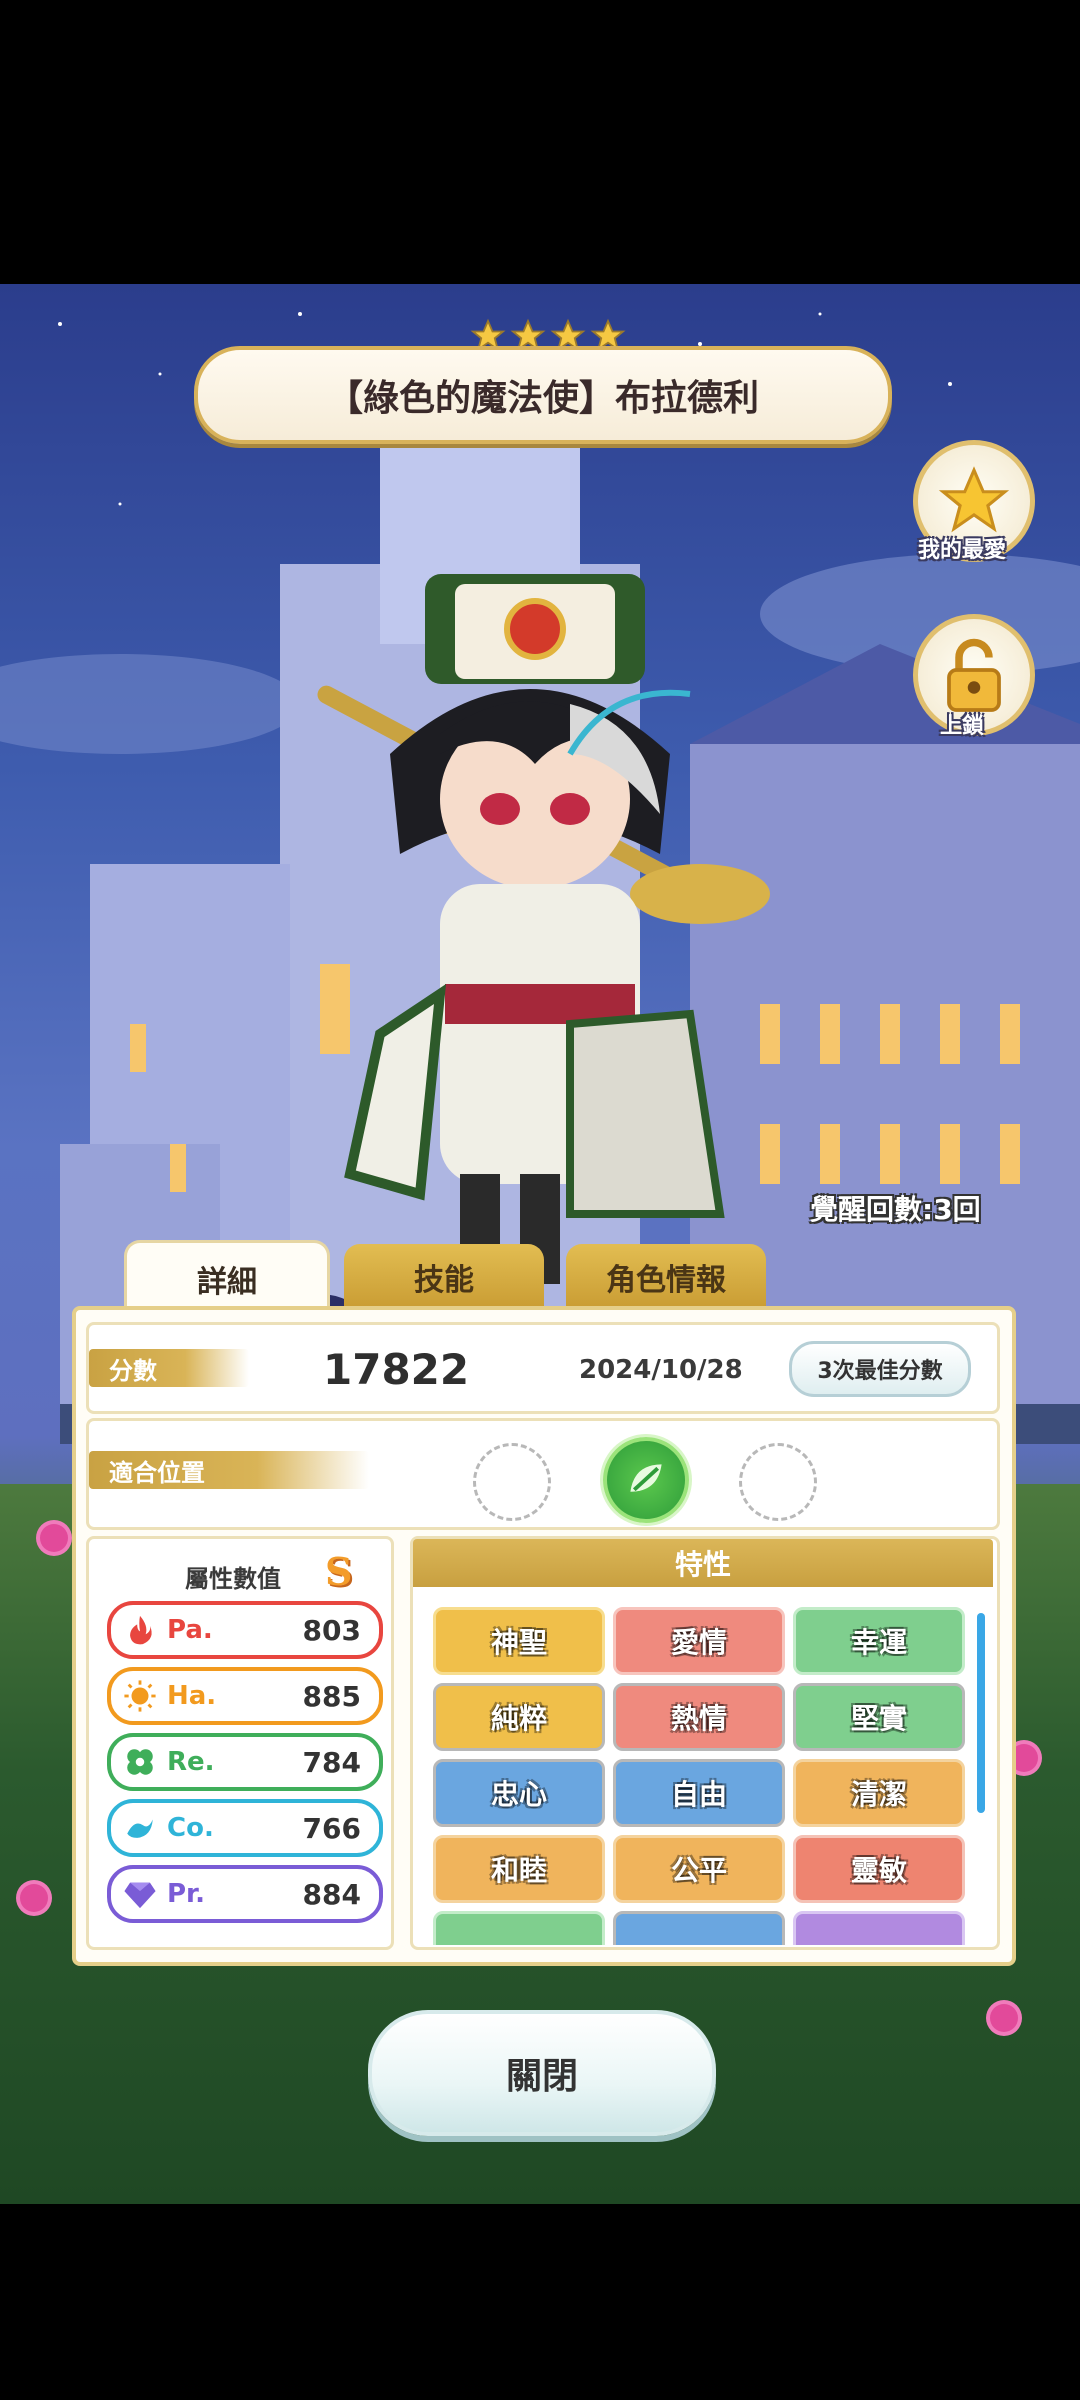 The image size is (1080, 2400). I want to click on trait-badge: 幸運, so click(879, 1641).